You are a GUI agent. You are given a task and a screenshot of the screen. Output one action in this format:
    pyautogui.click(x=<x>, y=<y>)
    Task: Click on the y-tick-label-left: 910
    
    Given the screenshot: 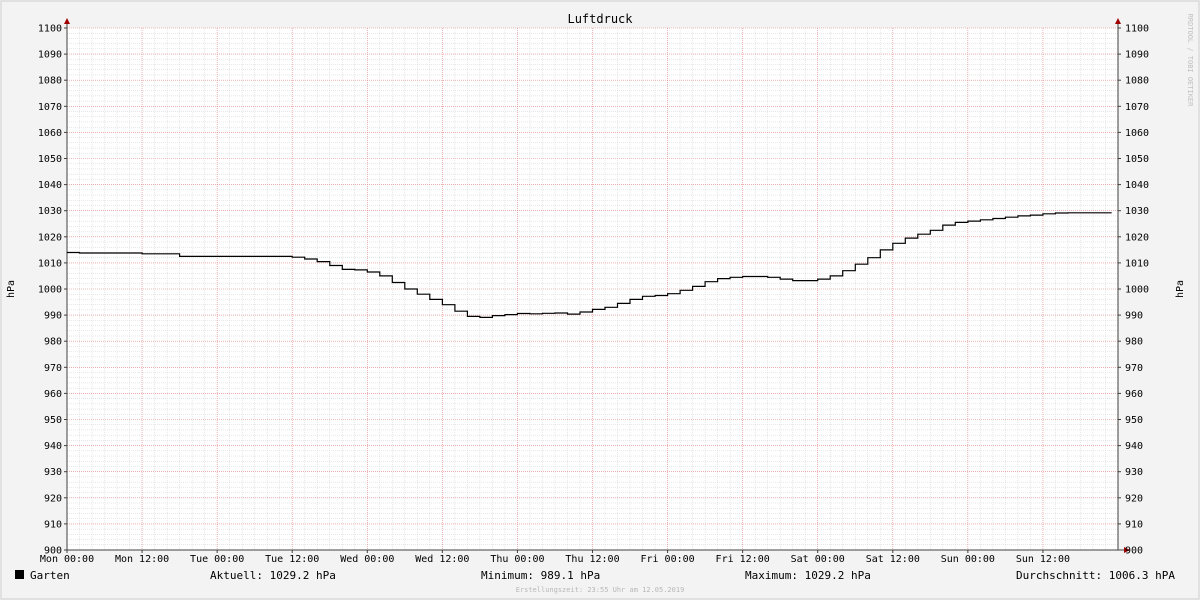 What is the action you would take?
    pyautogui.click(x=53, y=524)
    